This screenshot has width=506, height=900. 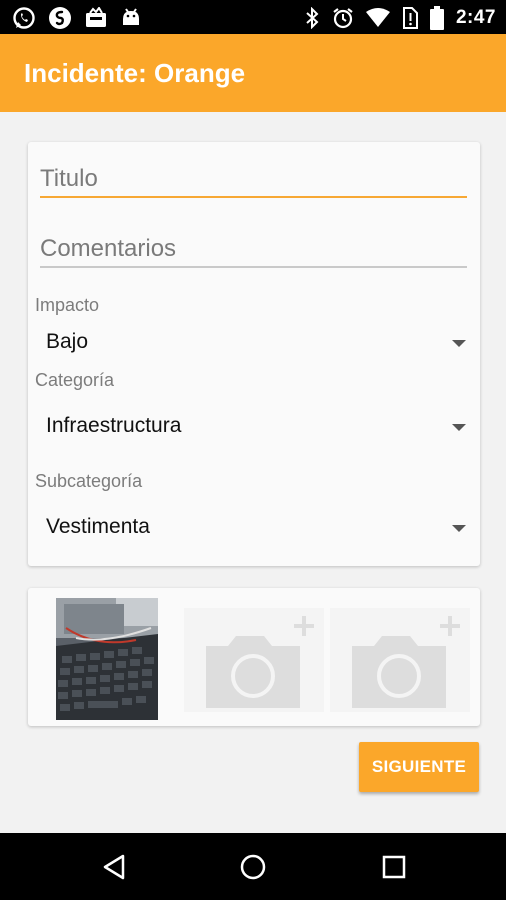 I want to click on impacto-value: Bajo, so click(x=67, y=341).